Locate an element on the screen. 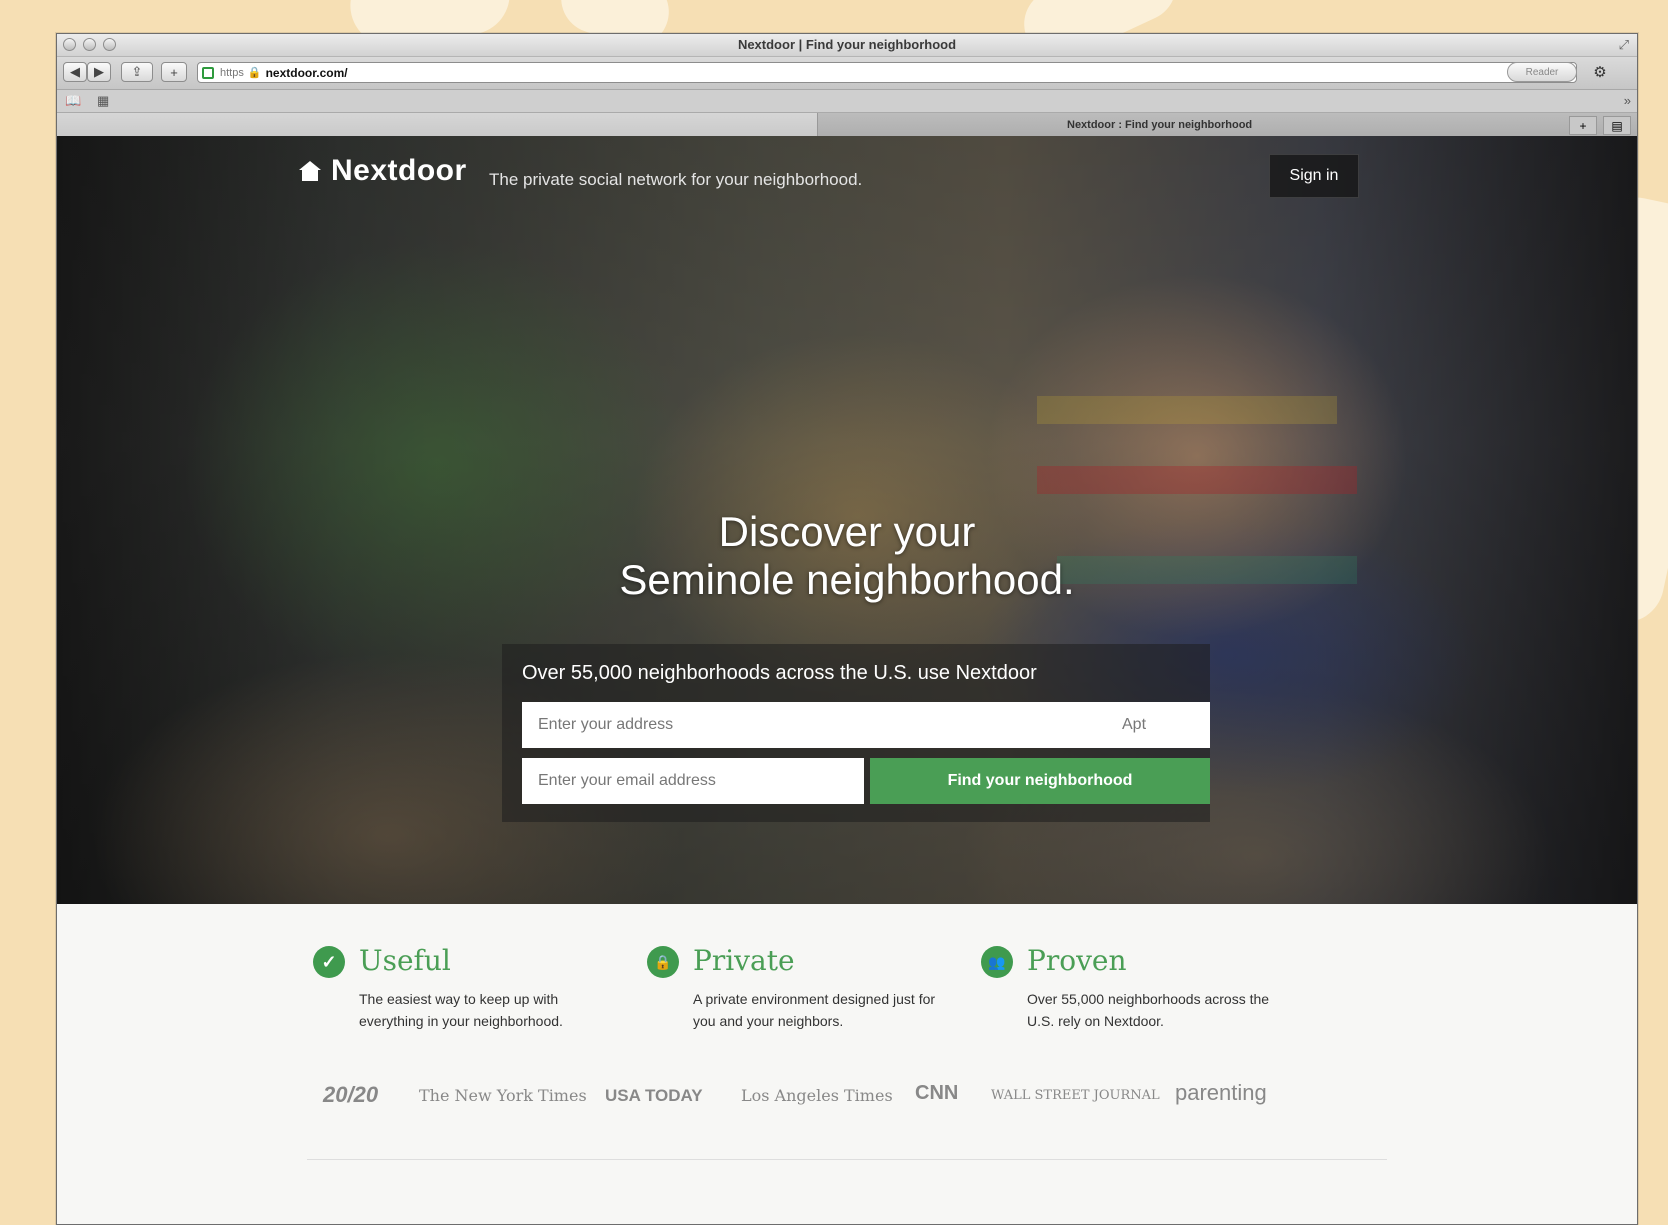 This screenshot has height=1225, width=1668. press-logo-parenting: parenting is located at coordinates (1221, 1092).